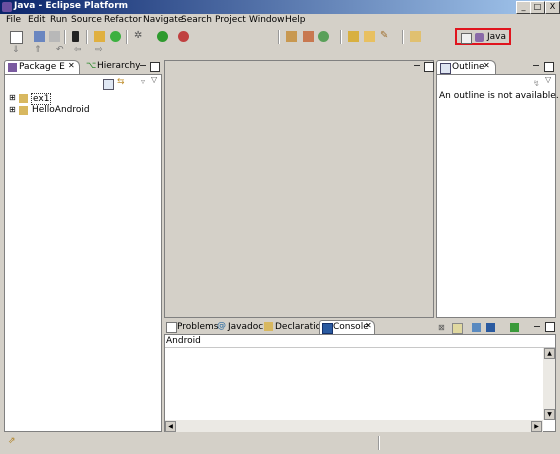 This screenshot has height=454, width=560. I want to click on last-edit-icon: ↶, so click(61, 50).